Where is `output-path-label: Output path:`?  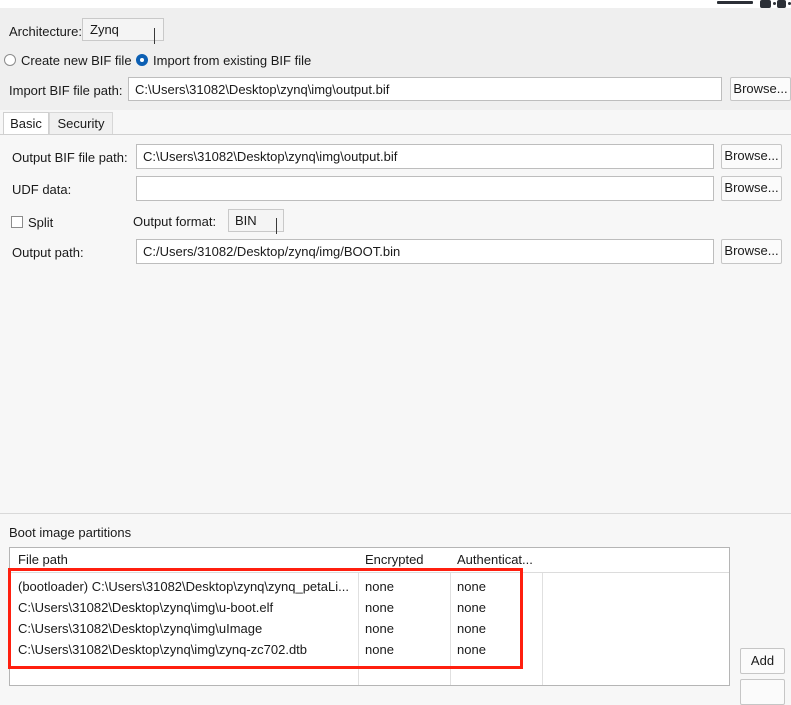
output-path-label: Output path: is located at coordinates (48, 252).